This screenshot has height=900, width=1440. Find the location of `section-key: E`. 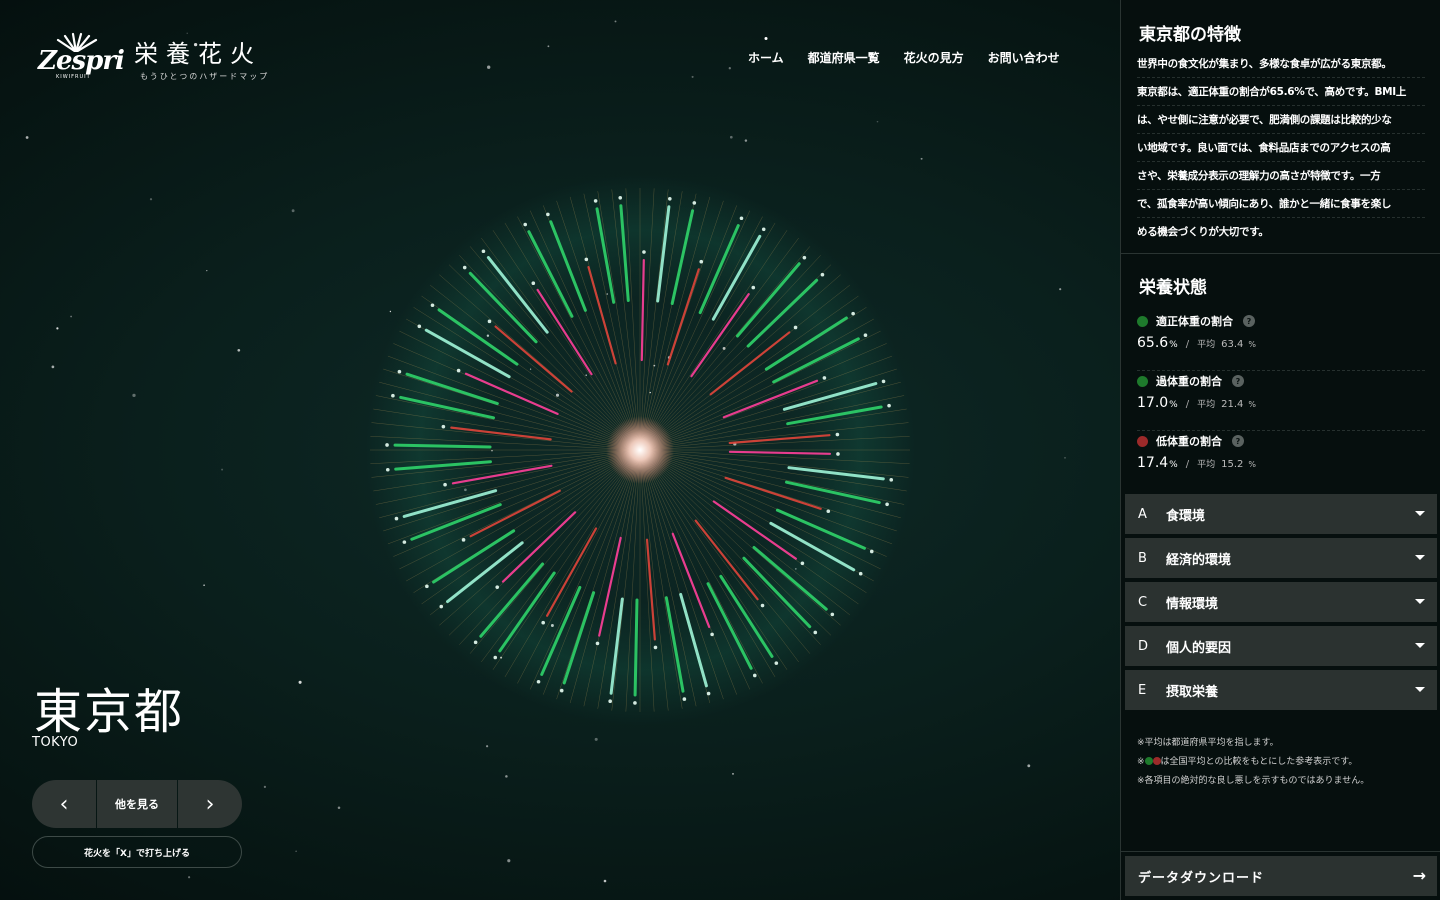

section-key: E is located at coordinates (1142, 690).